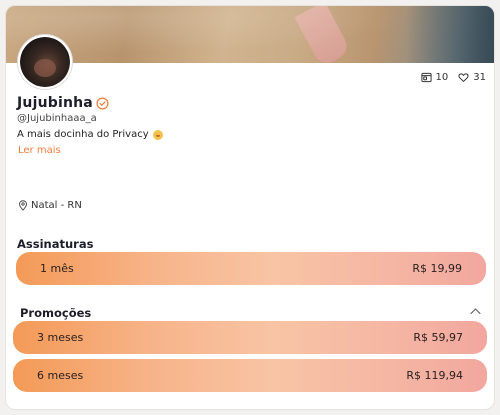  I want to click on plan-label: 1 mês, so click(57, 268).